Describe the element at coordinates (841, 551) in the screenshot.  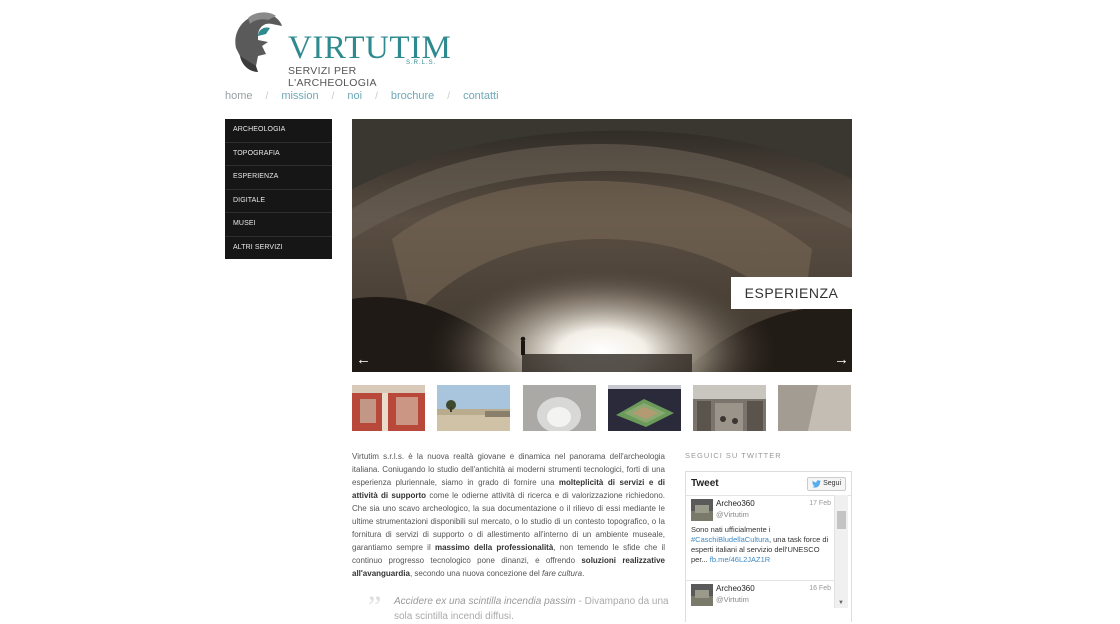
I see `twitter-scrollbar: ▼` at that location.